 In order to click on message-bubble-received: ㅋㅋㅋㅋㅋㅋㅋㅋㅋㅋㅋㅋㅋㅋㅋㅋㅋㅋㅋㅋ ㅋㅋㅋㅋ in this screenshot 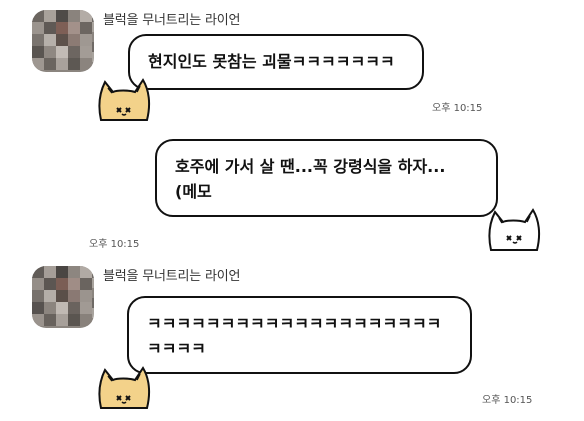, I will do `click(299, 335)`.